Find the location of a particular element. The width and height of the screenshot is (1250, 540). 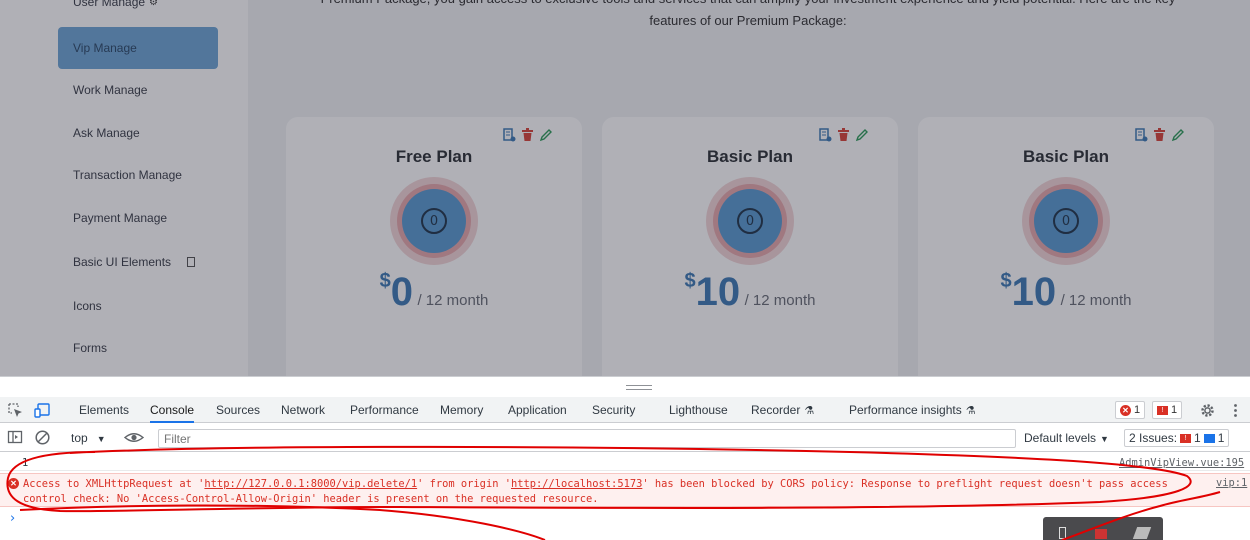

tab-recorder: Recorder ⚗ is located at coordinates (782, 410).